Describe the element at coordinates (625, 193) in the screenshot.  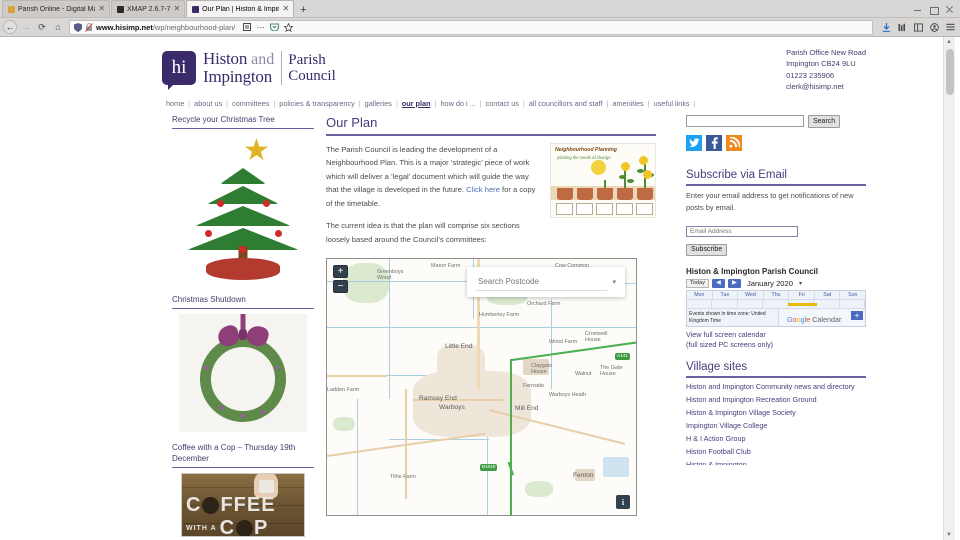
I see `plant-pot` at that location.